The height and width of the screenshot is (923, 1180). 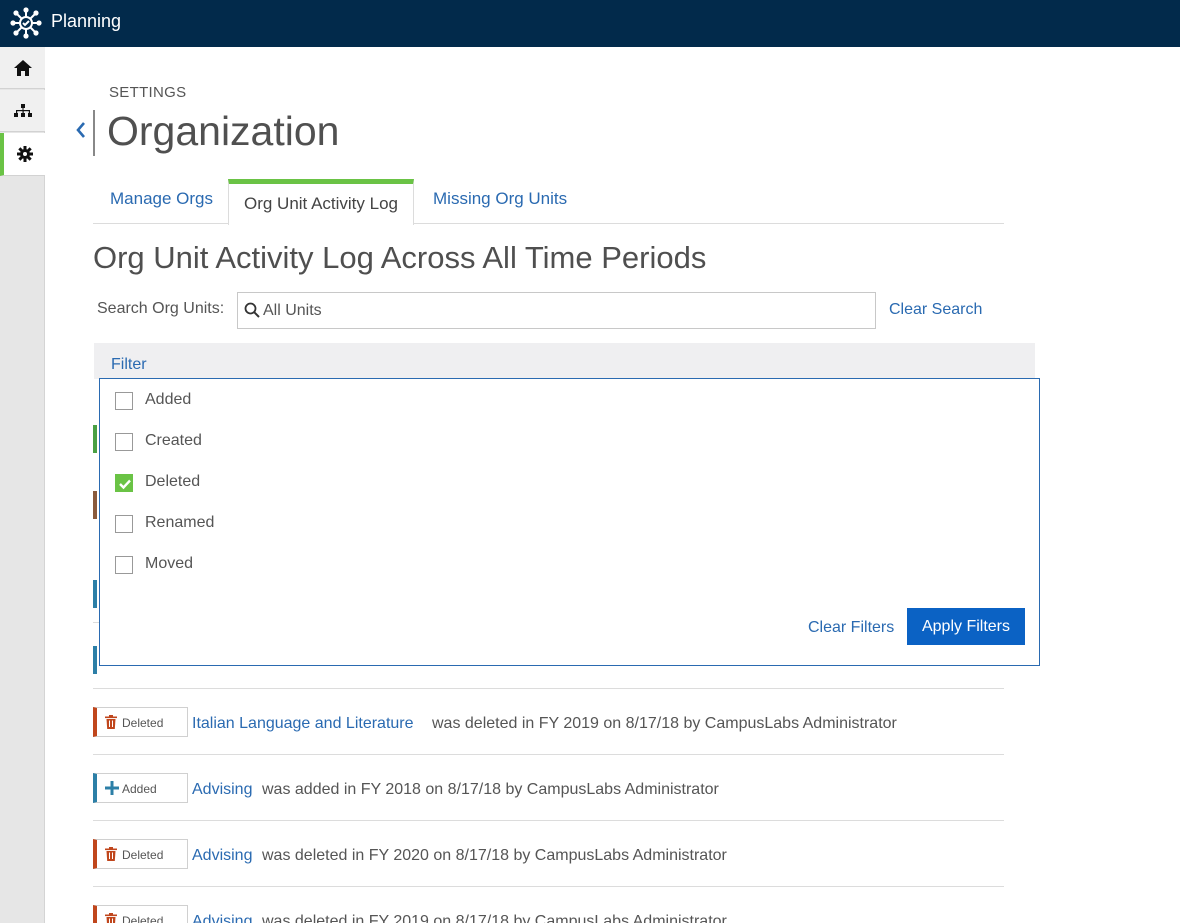 I want to click on plus-icon, so click(x=112, y=788).